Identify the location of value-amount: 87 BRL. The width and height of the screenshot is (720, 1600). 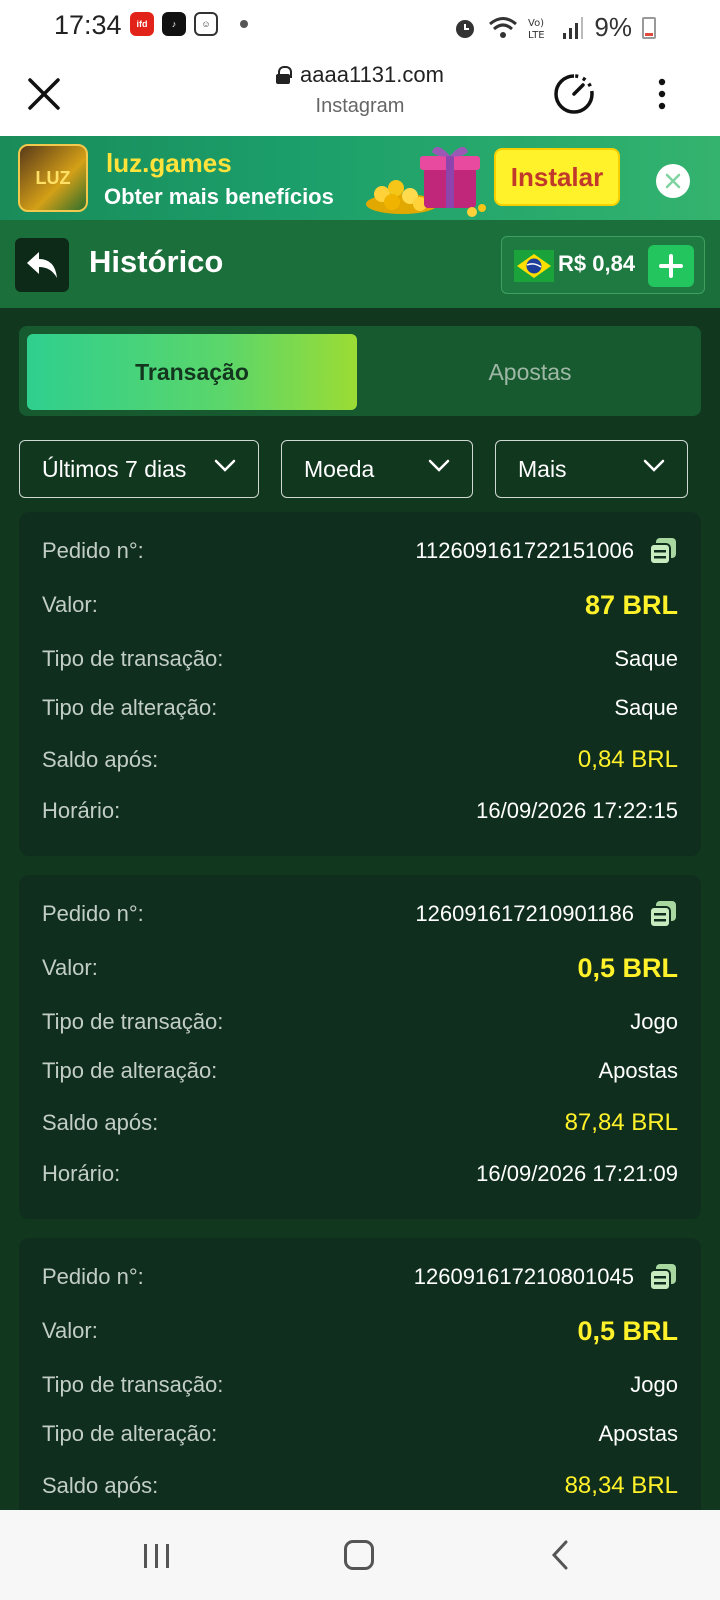
(631, 604).